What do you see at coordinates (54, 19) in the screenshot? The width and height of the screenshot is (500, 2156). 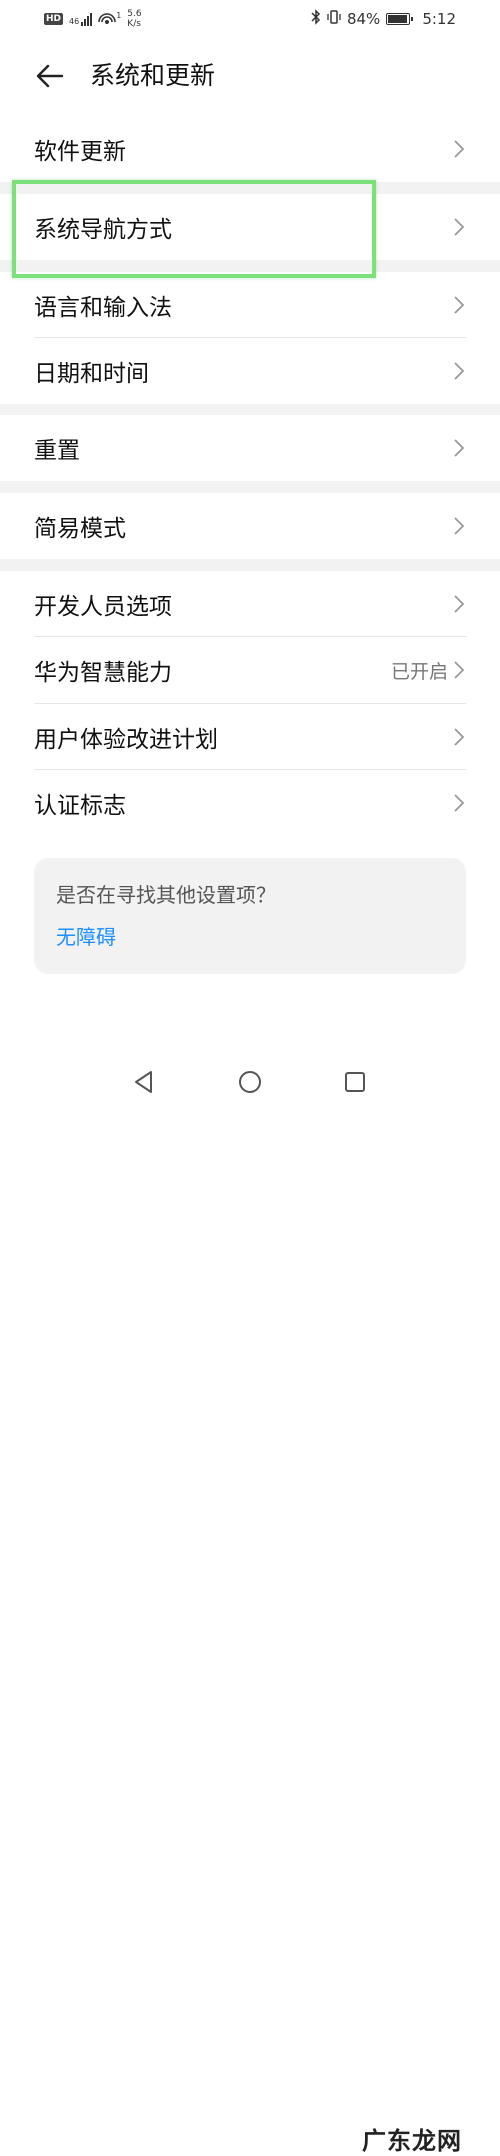 I see `hd-badge: HD` at bounding box center [54, 19].